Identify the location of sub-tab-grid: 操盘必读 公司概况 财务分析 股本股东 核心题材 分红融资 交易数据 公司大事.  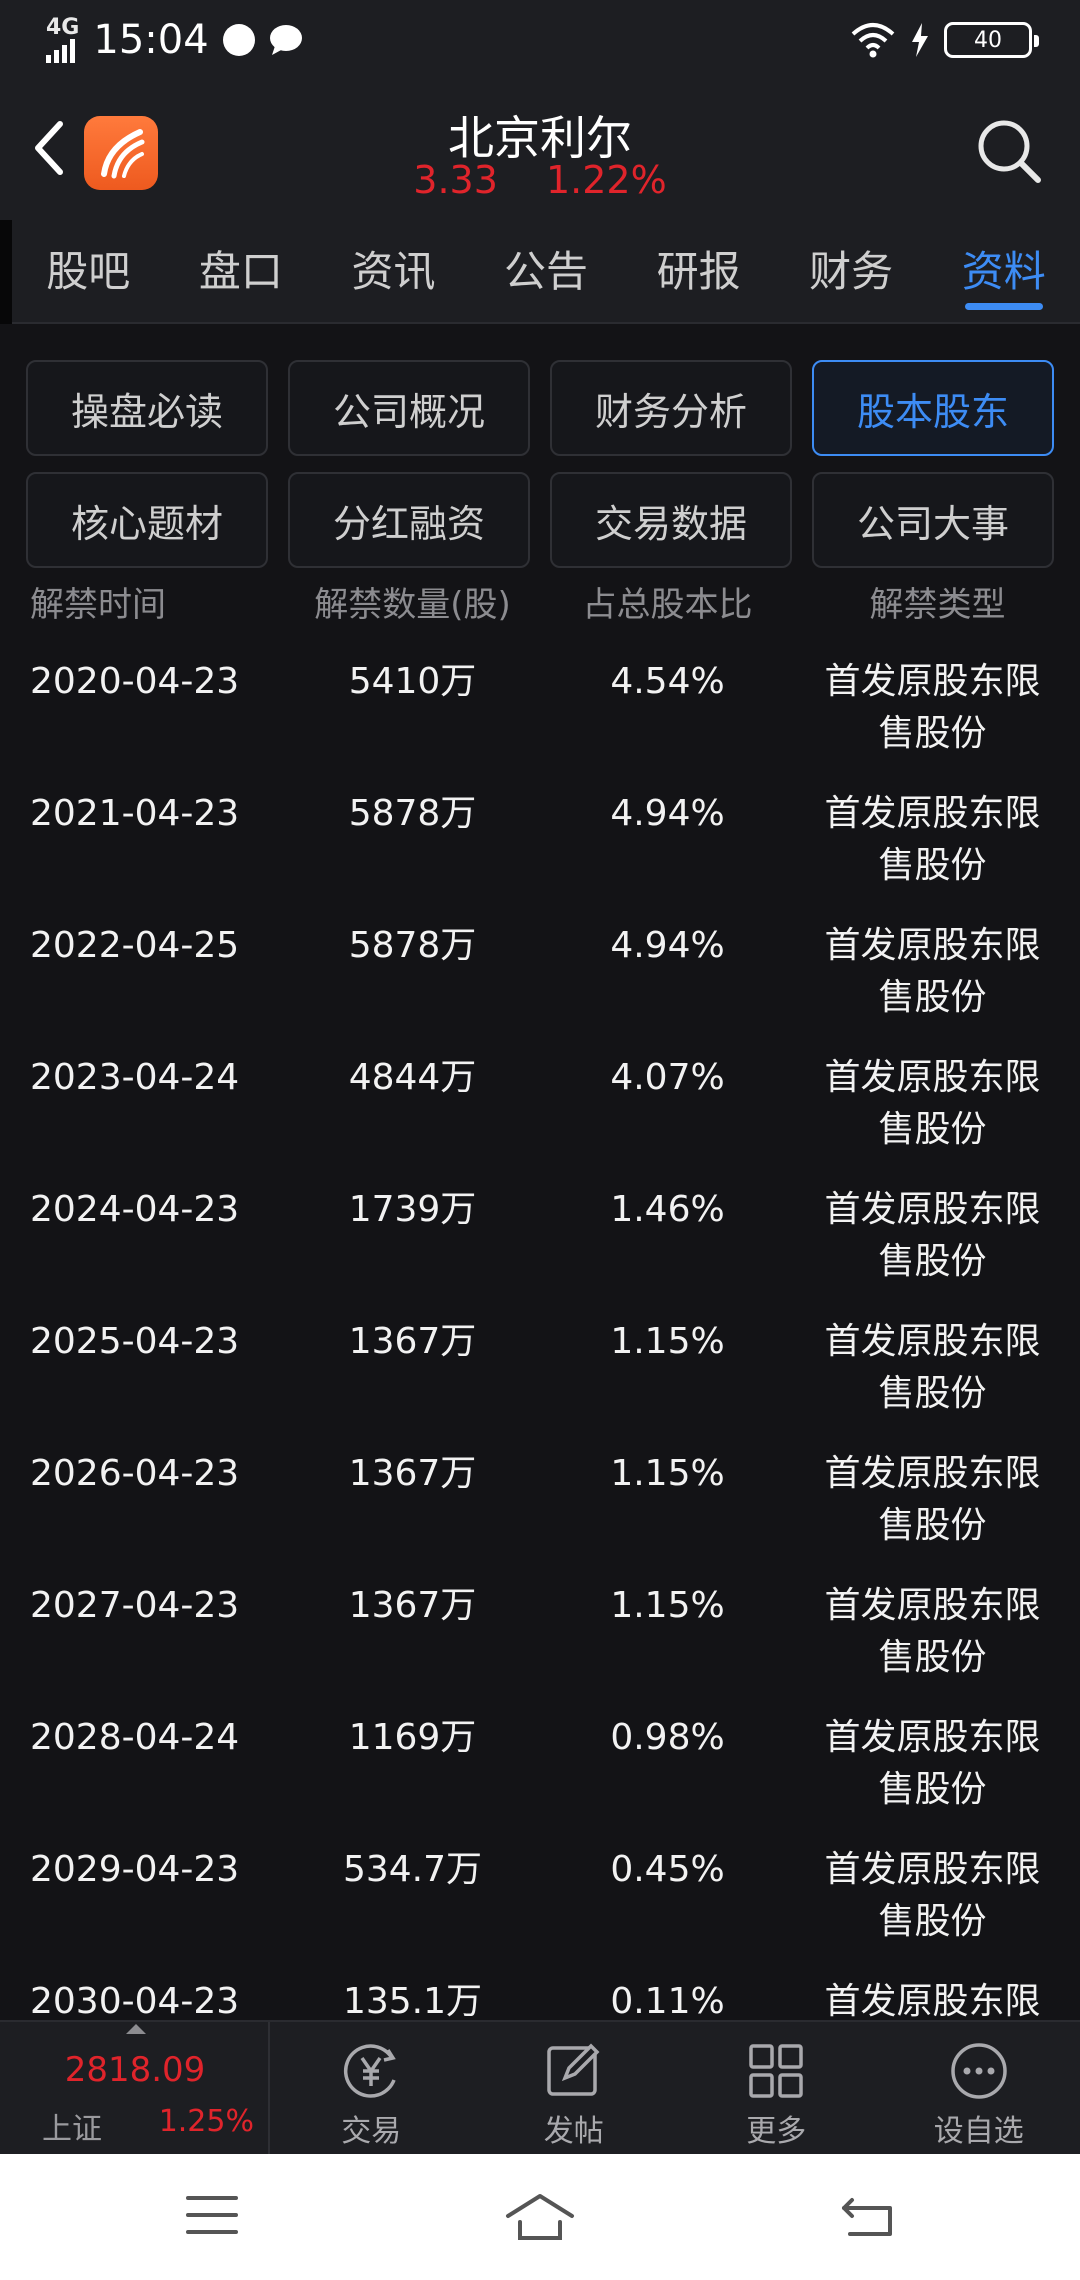
(541, 464).